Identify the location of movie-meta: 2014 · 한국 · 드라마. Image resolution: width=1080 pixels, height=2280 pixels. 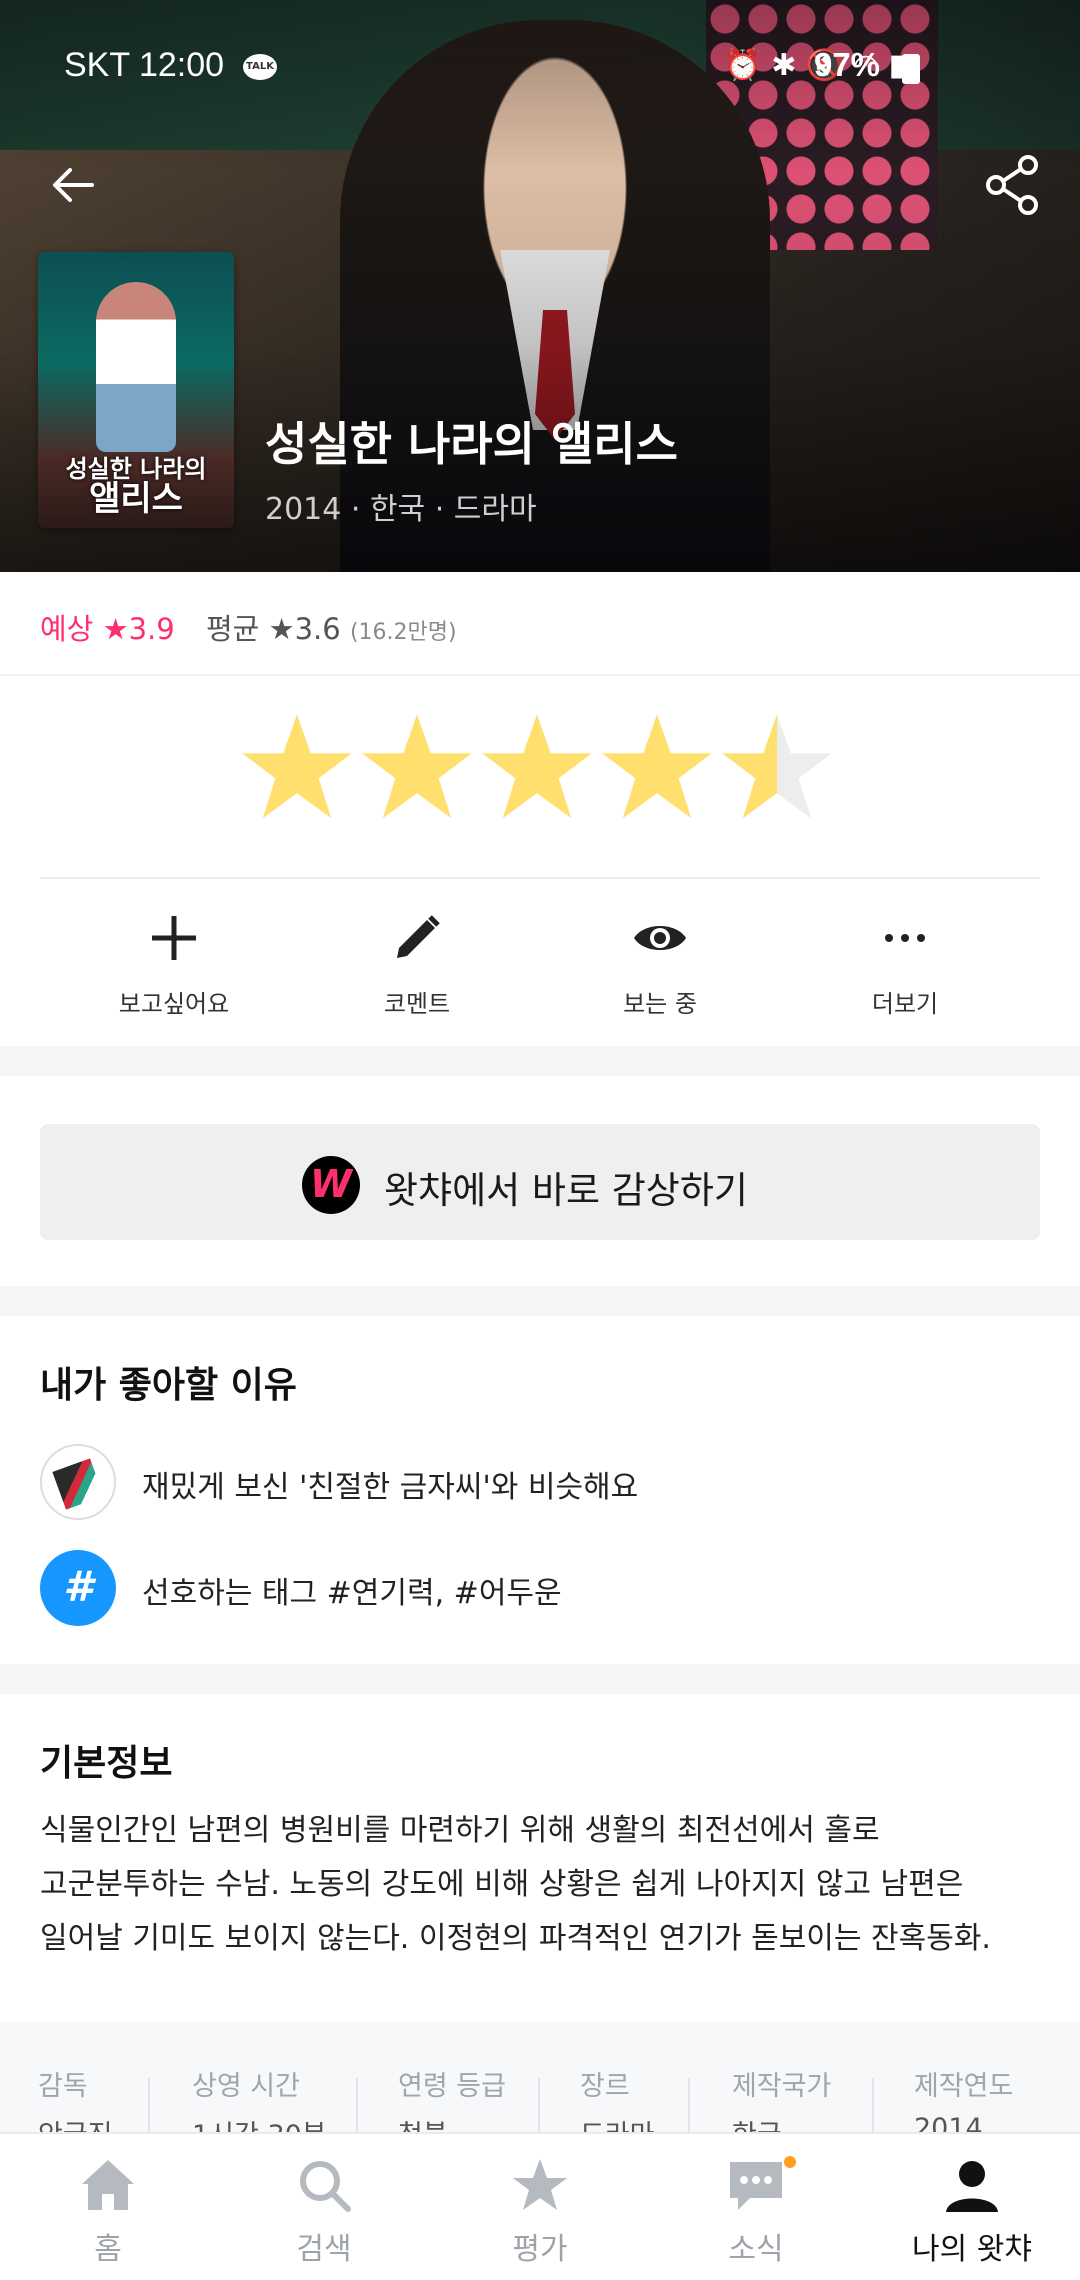
(401, 509).